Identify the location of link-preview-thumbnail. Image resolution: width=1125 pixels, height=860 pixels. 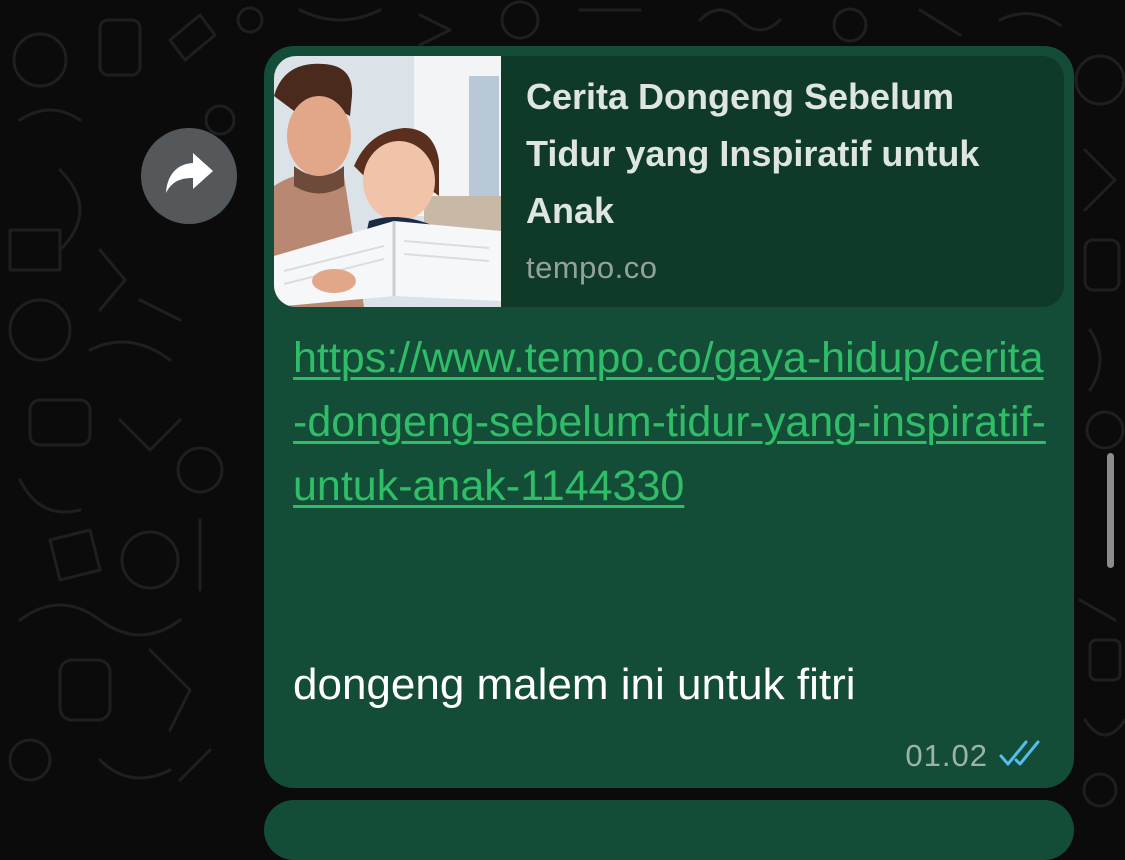
(387, 181).